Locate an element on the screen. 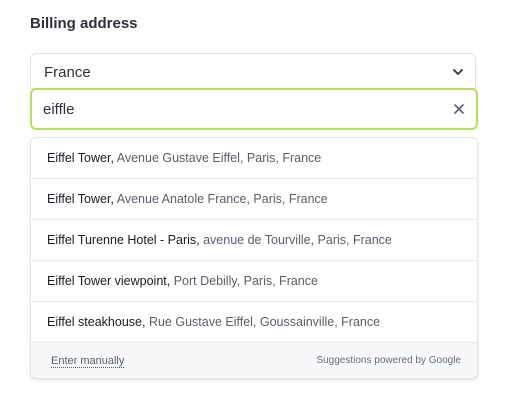  enter-manually-link: Enter manually is located at coordinates (87, 361).